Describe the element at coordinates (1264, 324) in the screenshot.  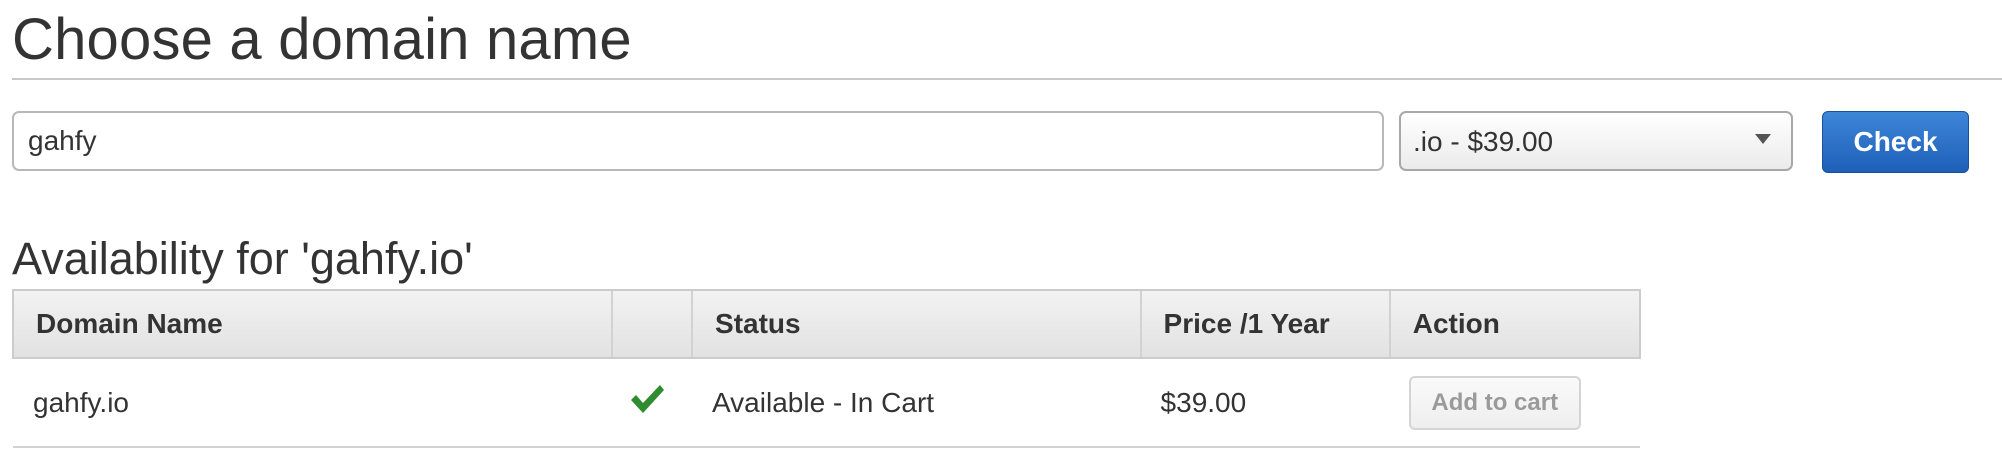
I see `column-header-price: Price /1 Year` at that location.